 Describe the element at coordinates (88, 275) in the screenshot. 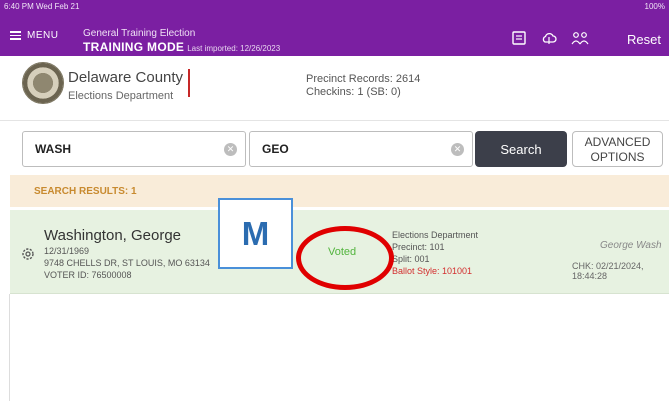

I see `voter-id: VOTER ID: 76500008` at that location.